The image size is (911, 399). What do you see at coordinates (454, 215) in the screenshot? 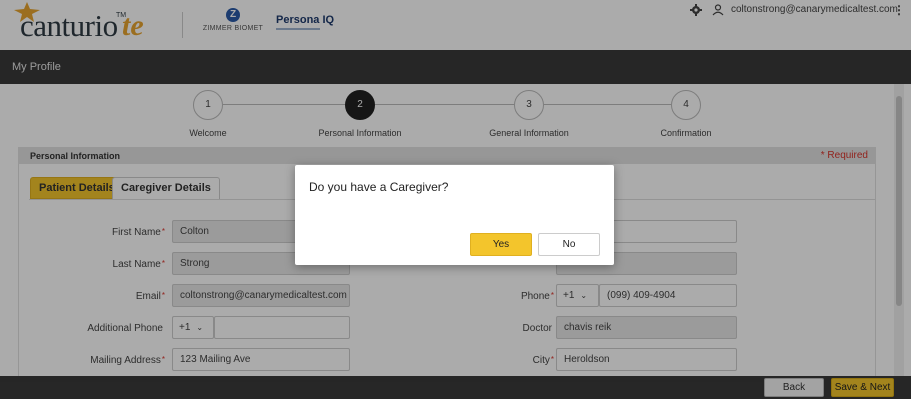
I see `caregiver-dialog: Do you have a Caregiver? Yes No` at bounding box center [454, 215].